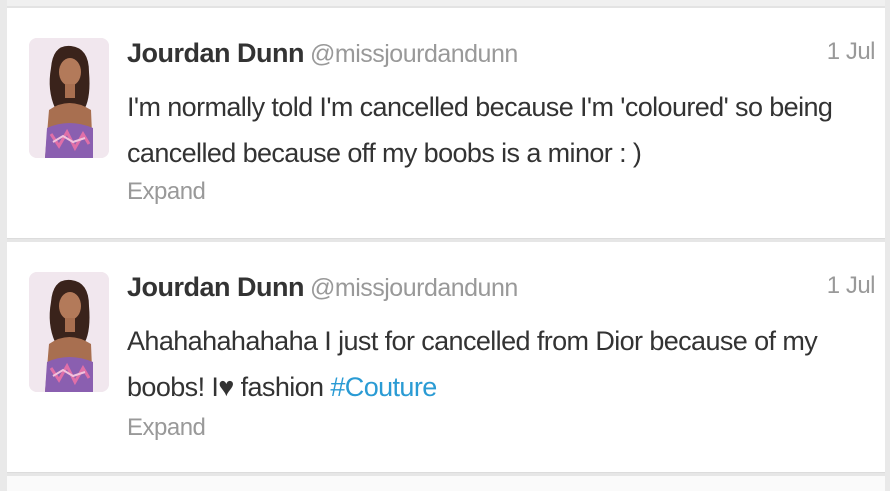 The height and width of the screenshot is (491, 890). What do you see at coordinates (383, 387) in the screenshot?
I see `hashtag-link: #Couture` at bounding box center [383, 387].